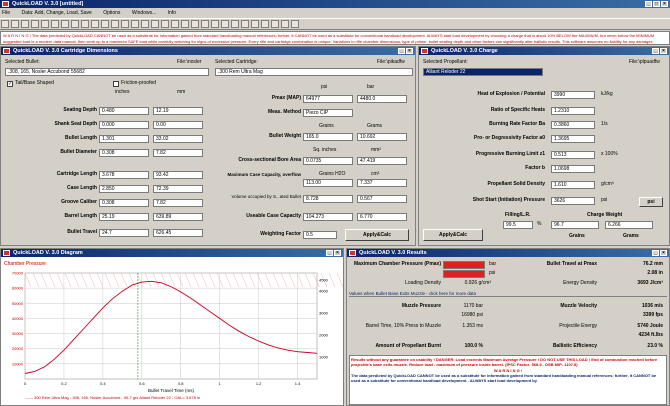 The image size is (670, 406). Describe the element at coordinates (314, 72) in the screenshot. I see `cartridge-select: .300 Rem Ultra Mag` at that location.